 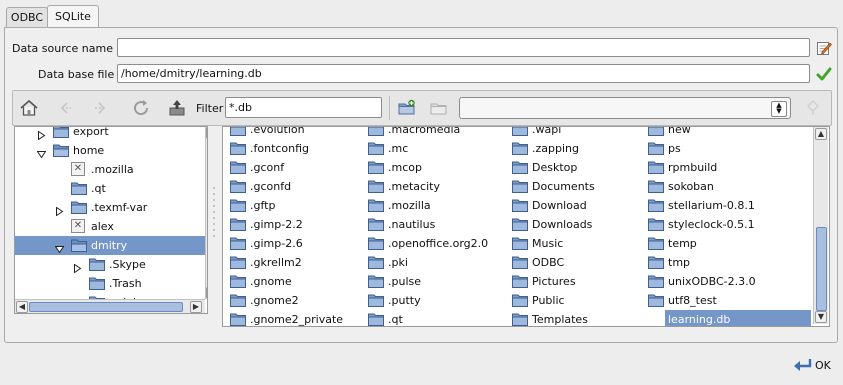 What do you see at coordinates (820, 225) in the screenshot?
I see `files-vertical-scrollbar: ▲ ▼` at bounding box center [820, 225].